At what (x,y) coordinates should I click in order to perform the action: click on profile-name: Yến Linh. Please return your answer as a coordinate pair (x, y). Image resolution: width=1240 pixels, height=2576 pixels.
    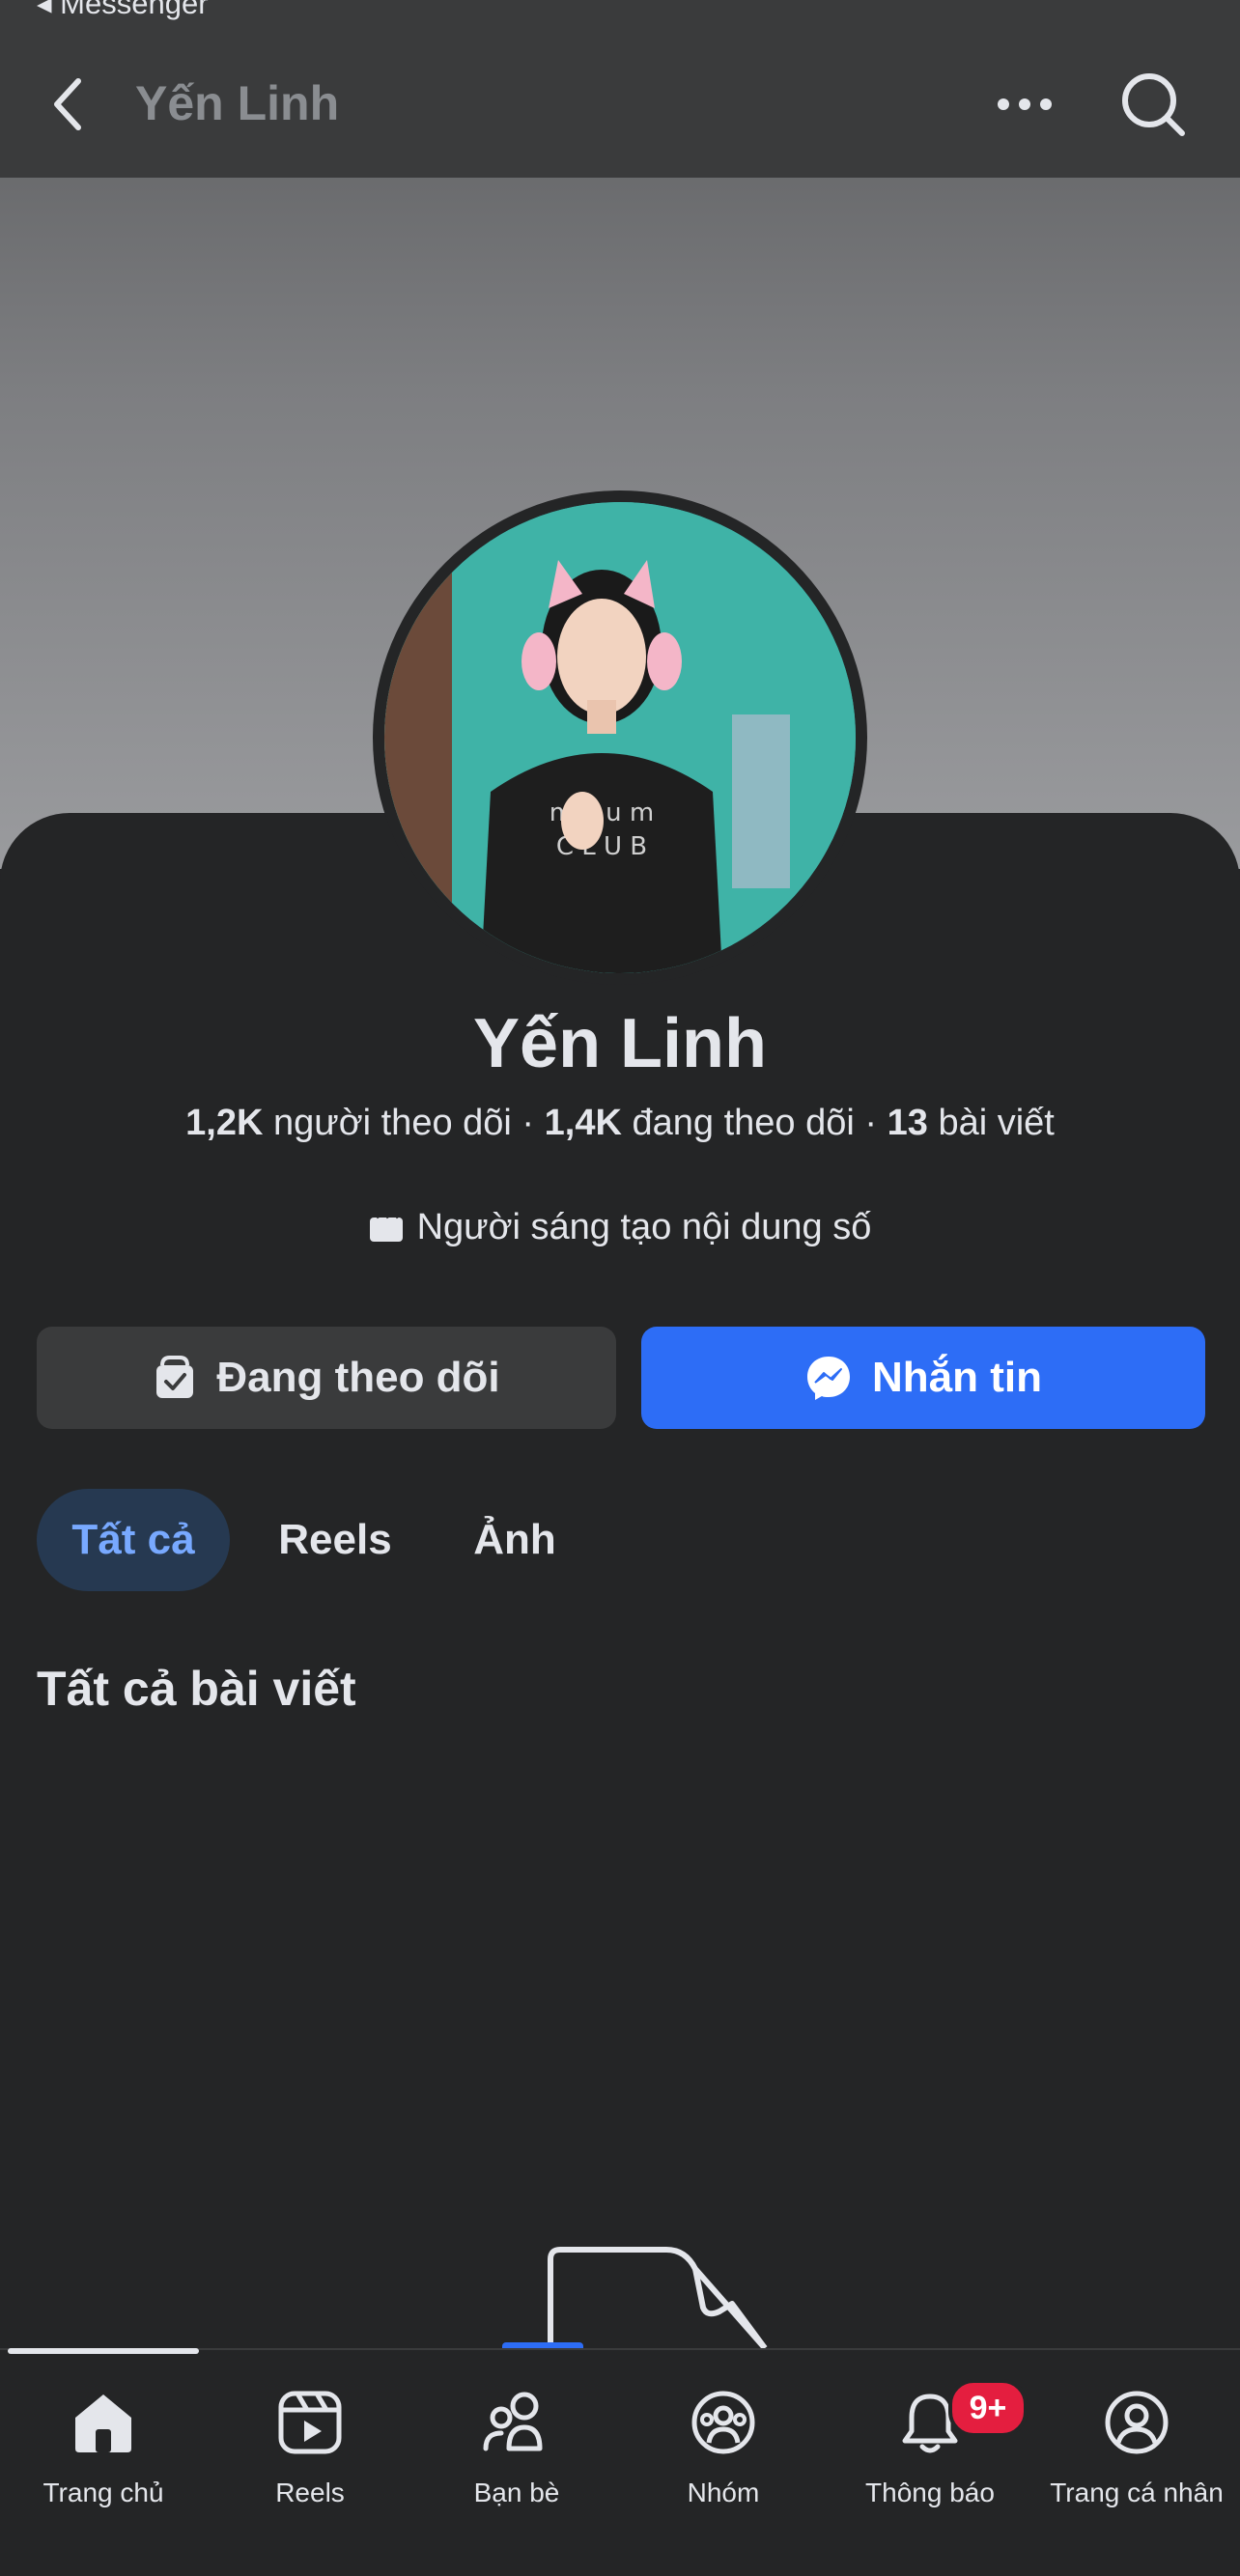
    Looking at the image, I should click on (620, 1044).